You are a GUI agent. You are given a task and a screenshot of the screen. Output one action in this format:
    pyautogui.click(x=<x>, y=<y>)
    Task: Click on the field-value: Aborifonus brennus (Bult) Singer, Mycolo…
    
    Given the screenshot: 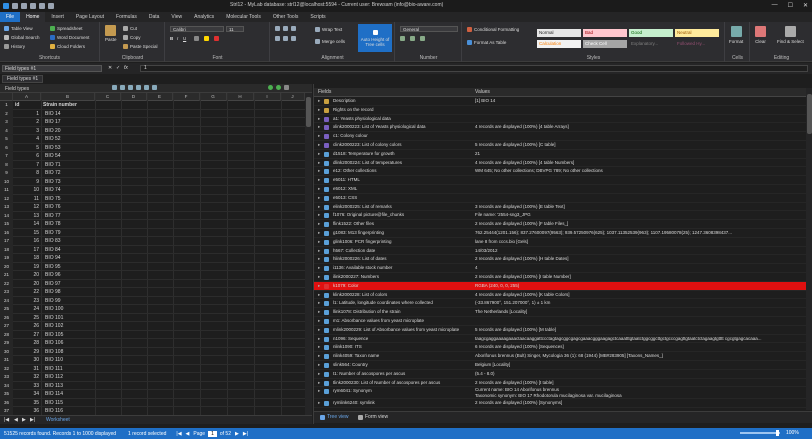 What is the action you would take?
    pyautogui.click(x=640, y=356)
    